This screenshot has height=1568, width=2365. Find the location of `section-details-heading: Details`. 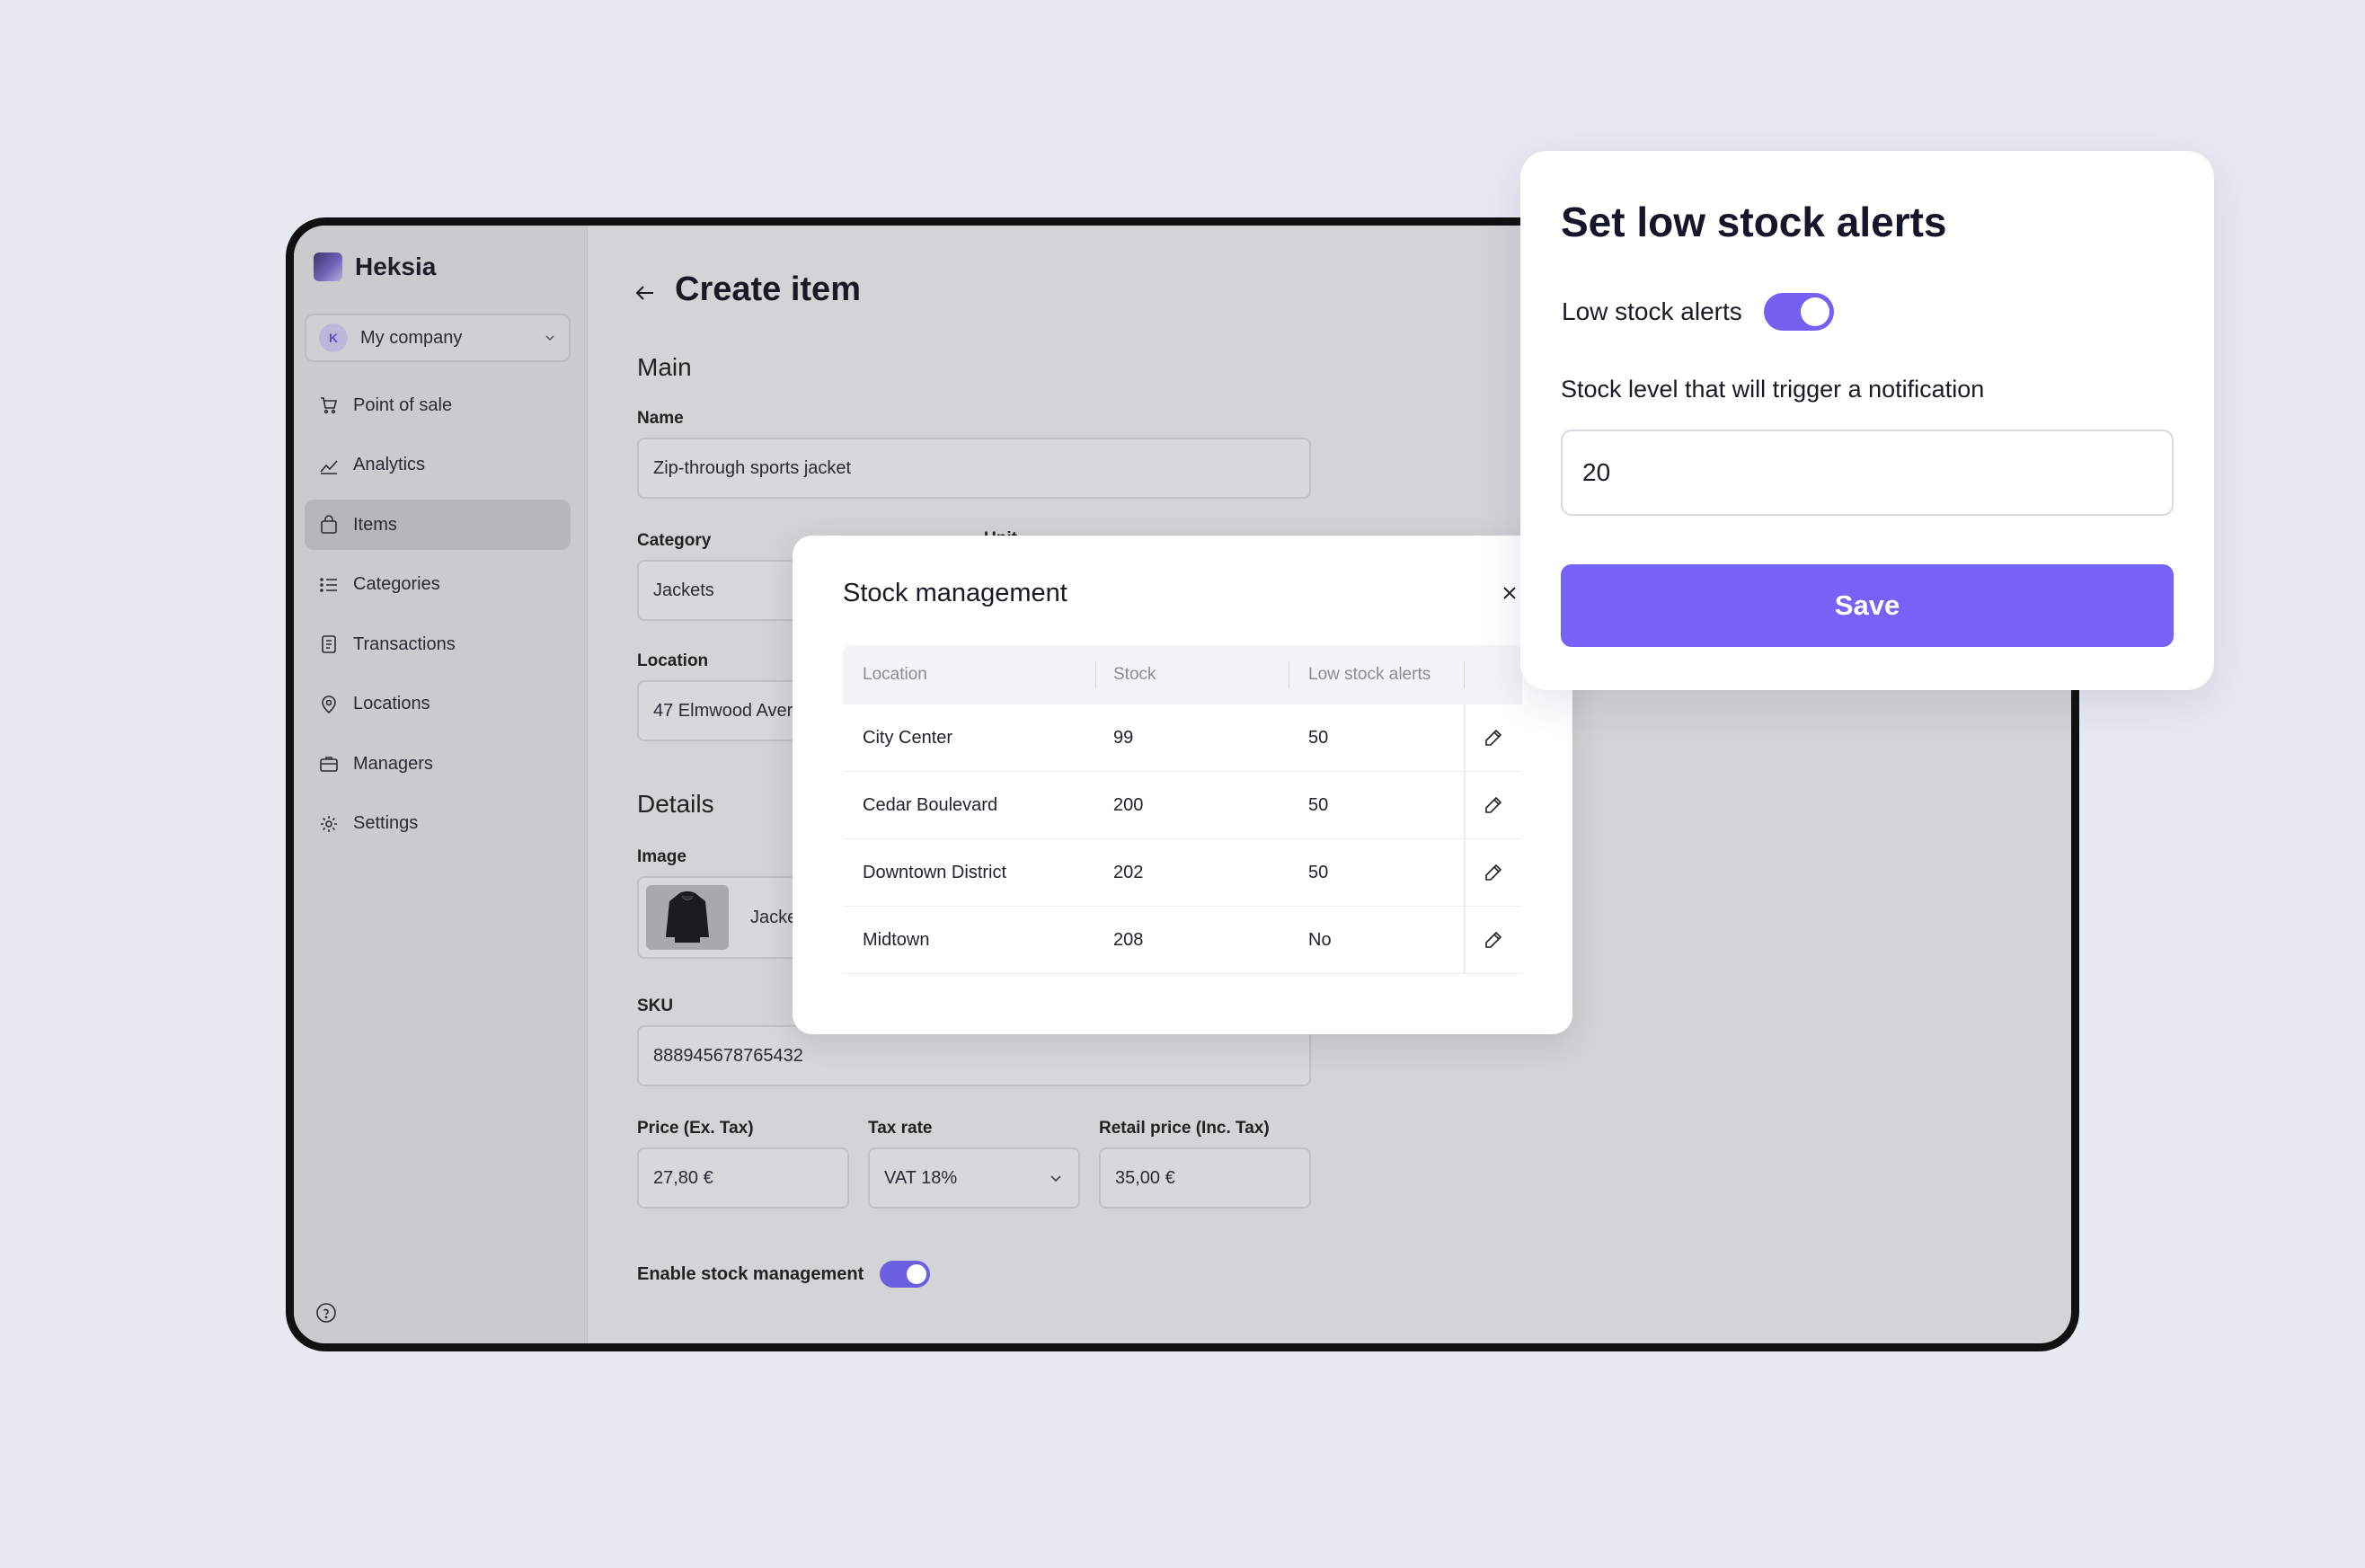

section-details-heading: Details is located at coordinates (675, 804).